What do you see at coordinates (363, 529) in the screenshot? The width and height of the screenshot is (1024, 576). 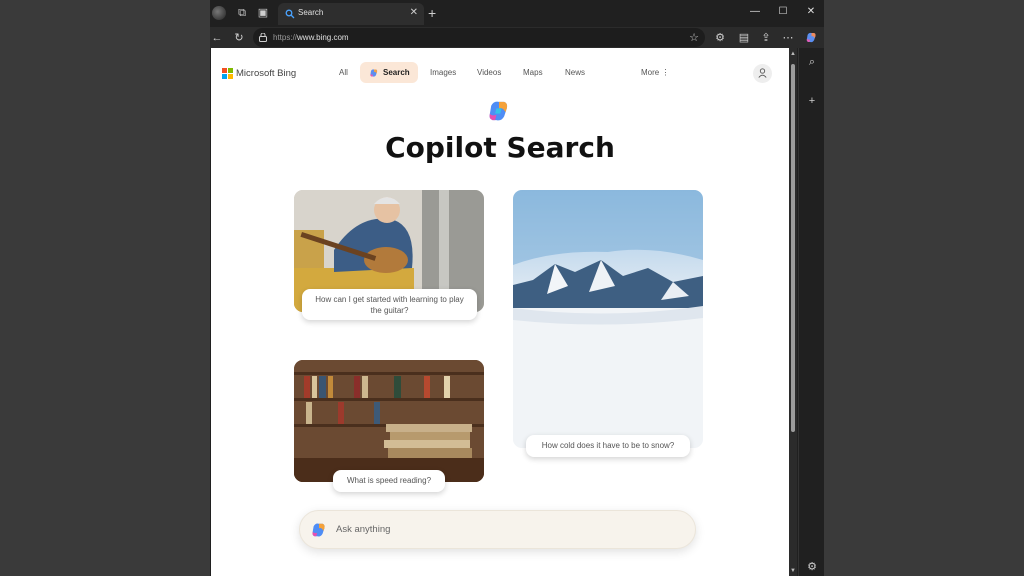 I see `ask-placeholder: Ask anything` at bounding box center [363, 529].